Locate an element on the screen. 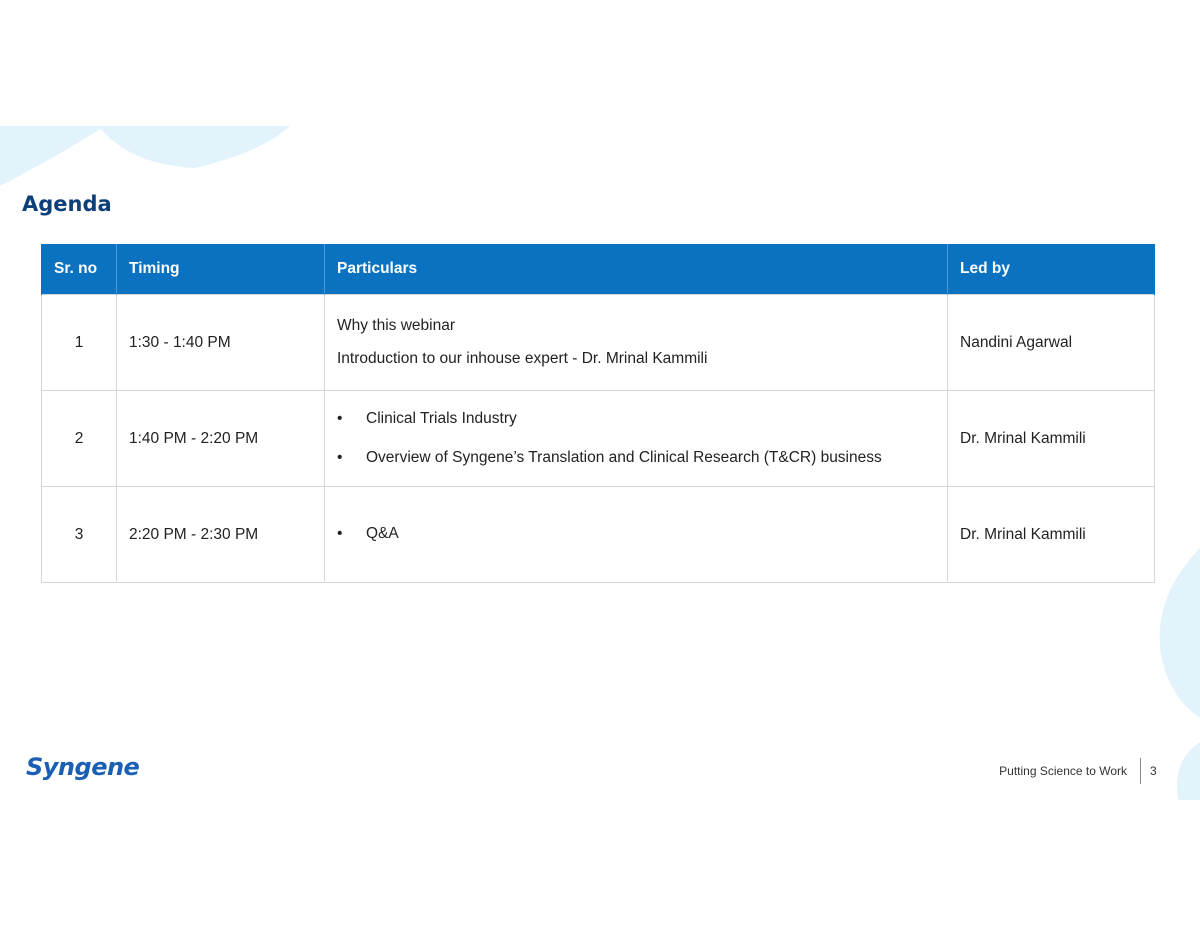 This screenshot has height=927, width=1200. particulars-bullet-item: • Q&A is located at coordinates (636, 534).